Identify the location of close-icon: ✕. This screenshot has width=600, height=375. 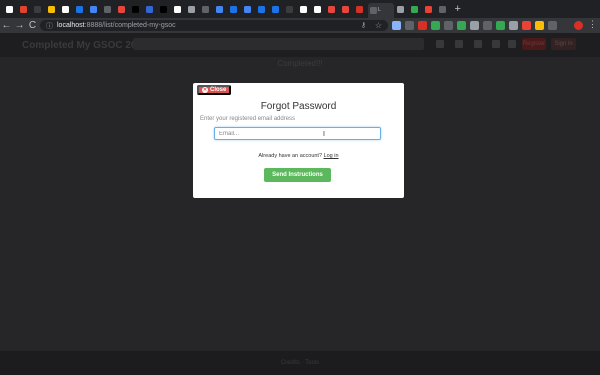
(205, 90).